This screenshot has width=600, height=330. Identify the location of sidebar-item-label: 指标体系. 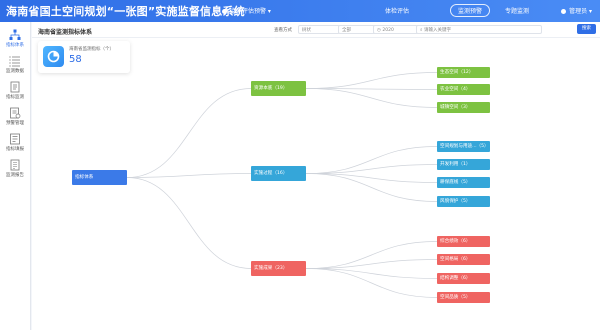
(15, 45).